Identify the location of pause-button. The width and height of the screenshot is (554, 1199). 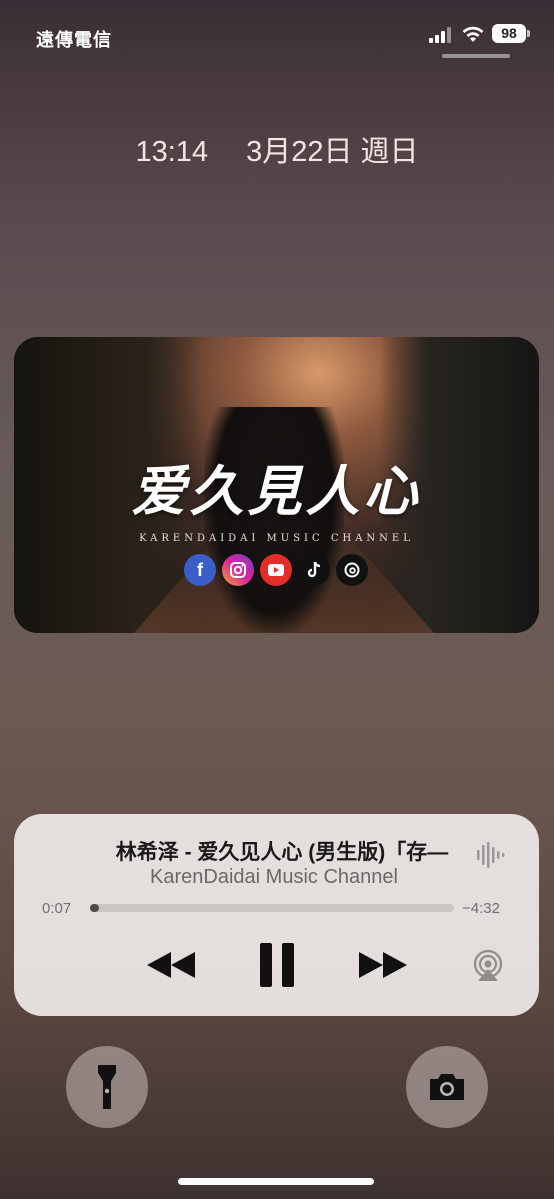
(277, 965).